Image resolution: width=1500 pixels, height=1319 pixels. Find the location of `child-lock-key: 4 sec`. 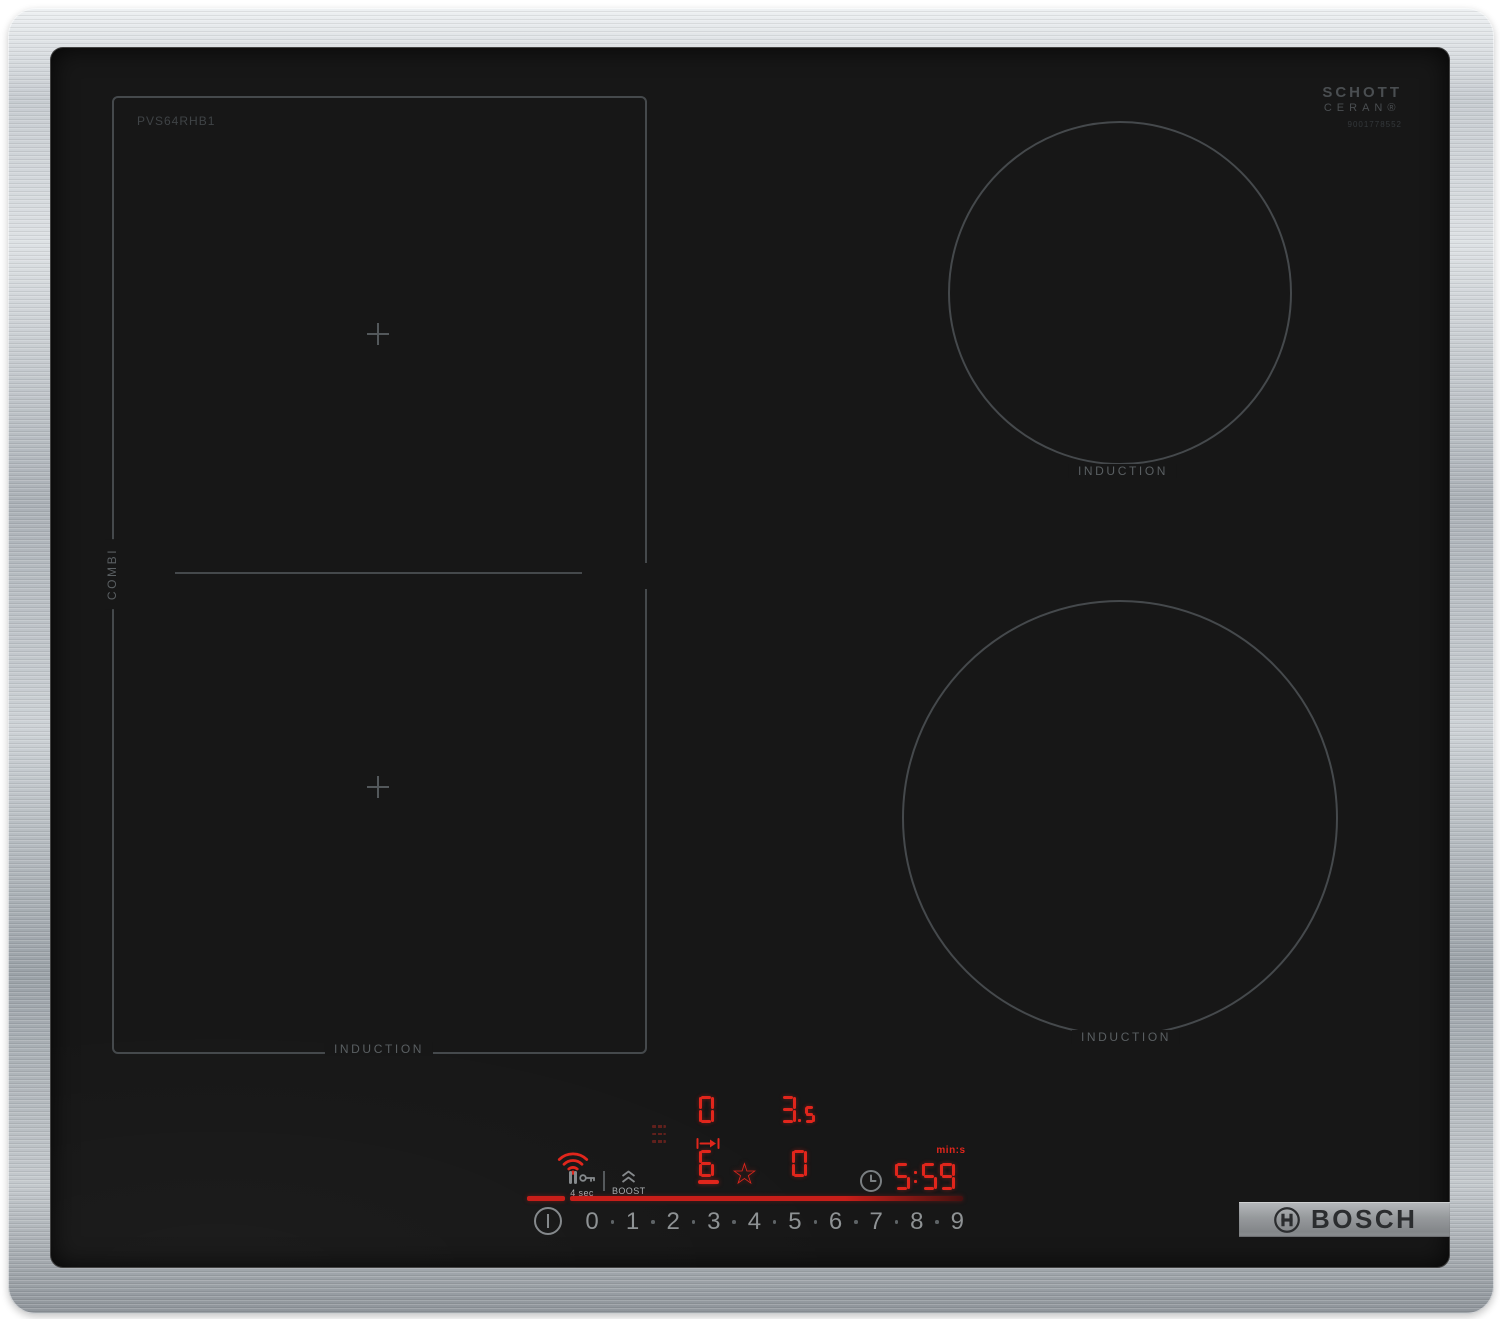

child-lock-key: 4 sec is located at coordinates (582, 1184).